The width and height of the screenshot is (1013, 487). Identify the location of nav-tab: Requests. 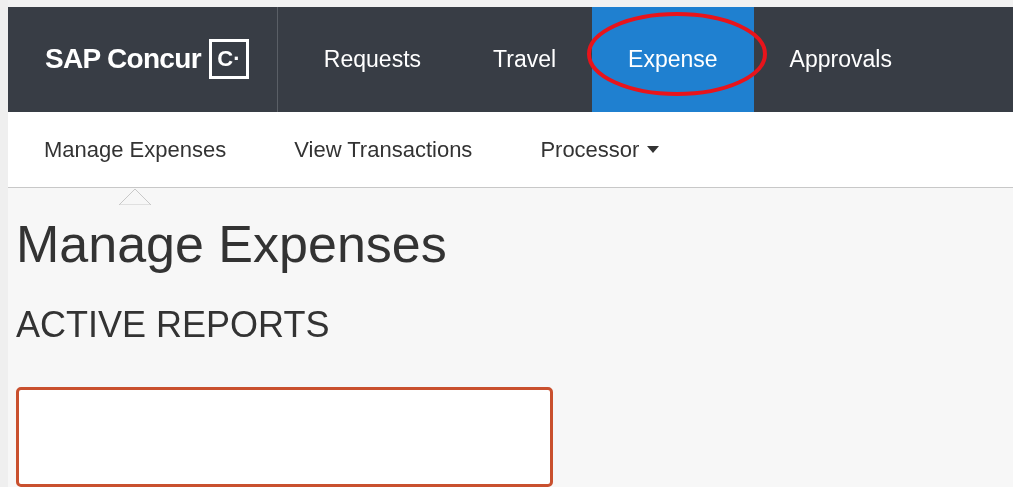
(372, 59).